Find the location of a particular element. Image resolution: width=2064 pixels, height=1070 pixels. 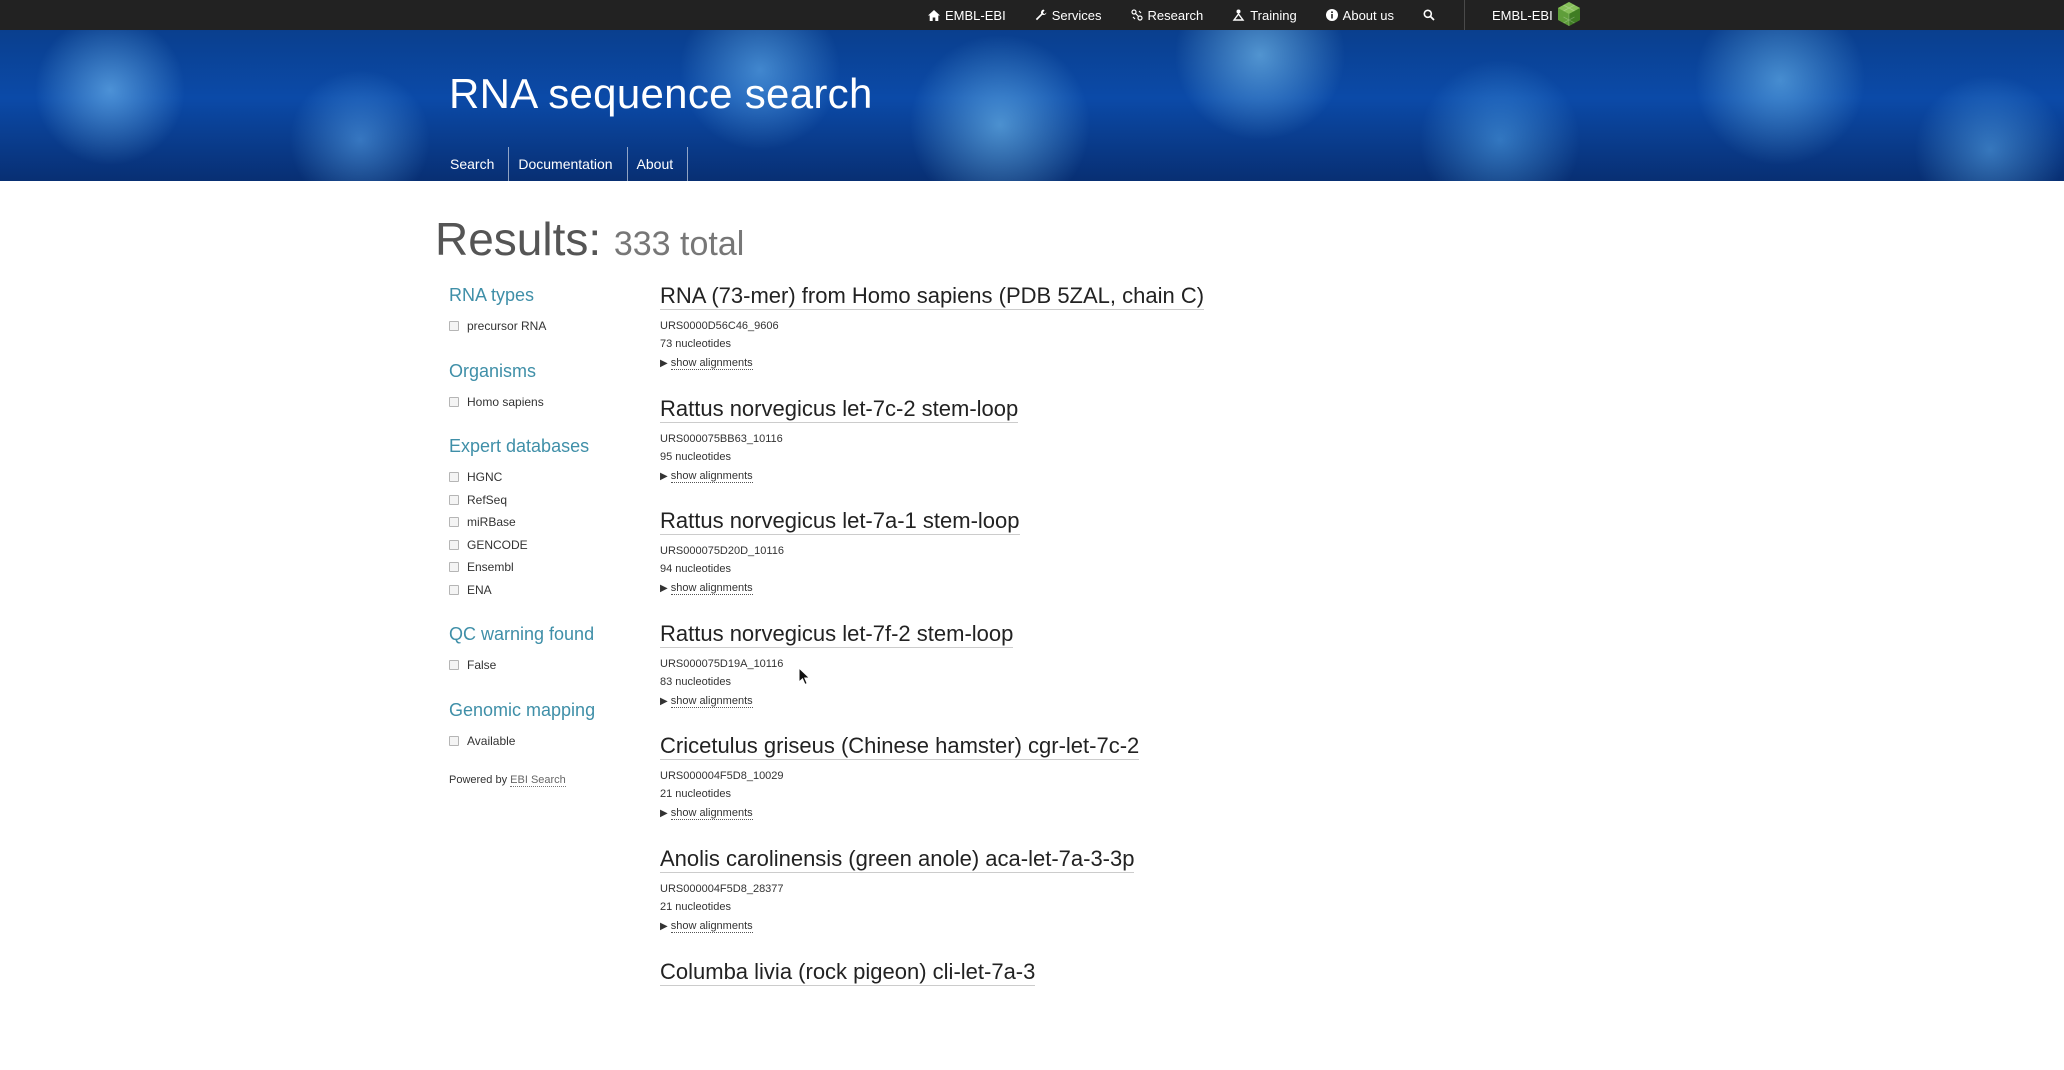

result-id: URS000004F5D8_10029 is located at coordinates (722, 776).